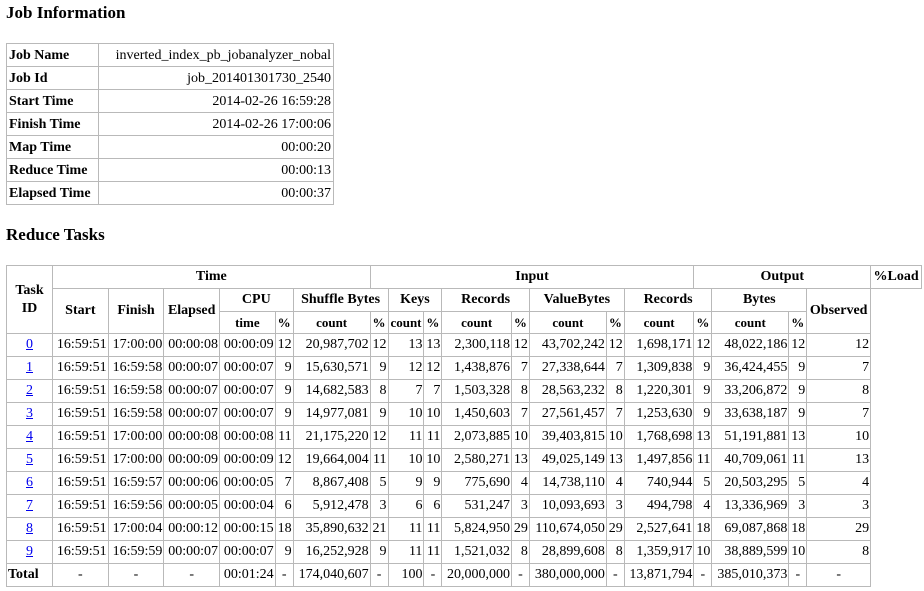 This screenshot has height=591, width=924. What do you see at coordinates (52, 193) in the screenshot?
I see `job-info-label: Elapsed Time` at bounding box center [52, 193].